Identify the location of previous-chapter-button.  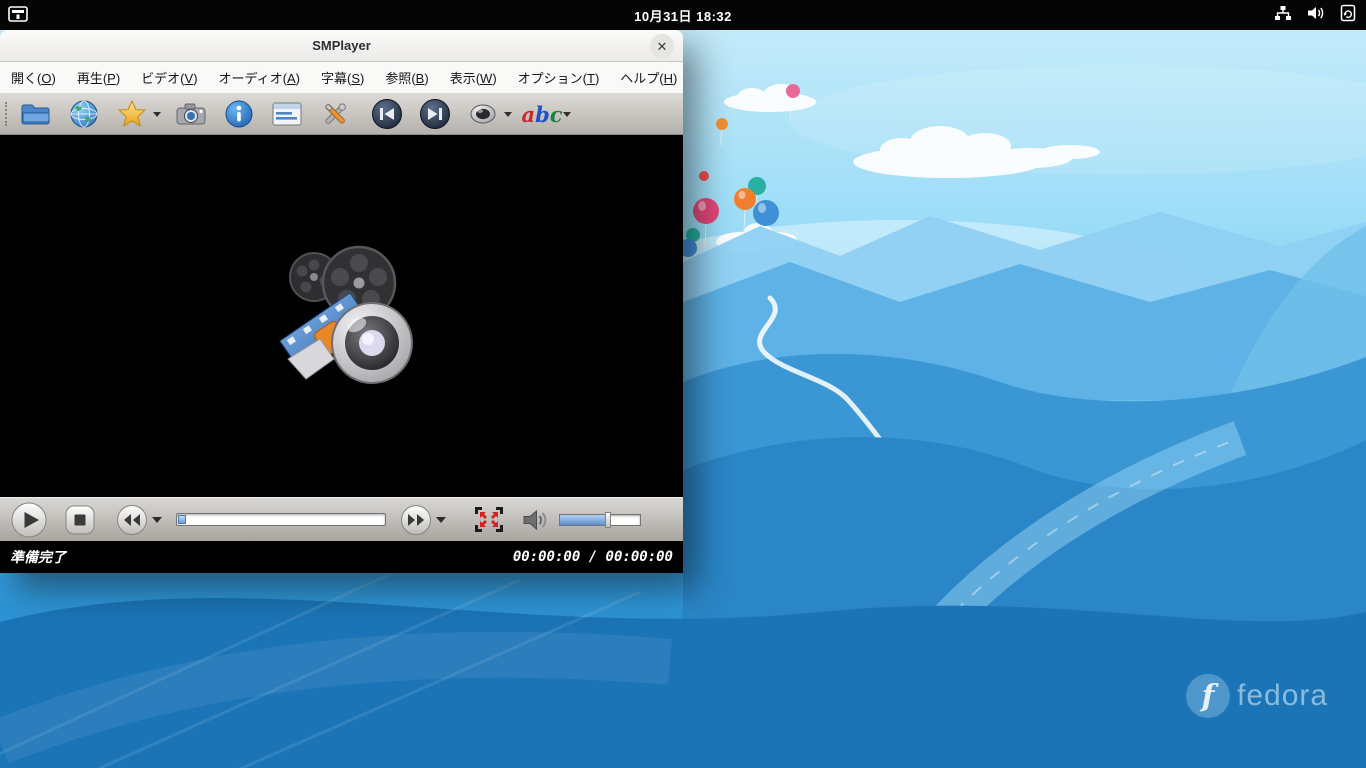
(387, 114).